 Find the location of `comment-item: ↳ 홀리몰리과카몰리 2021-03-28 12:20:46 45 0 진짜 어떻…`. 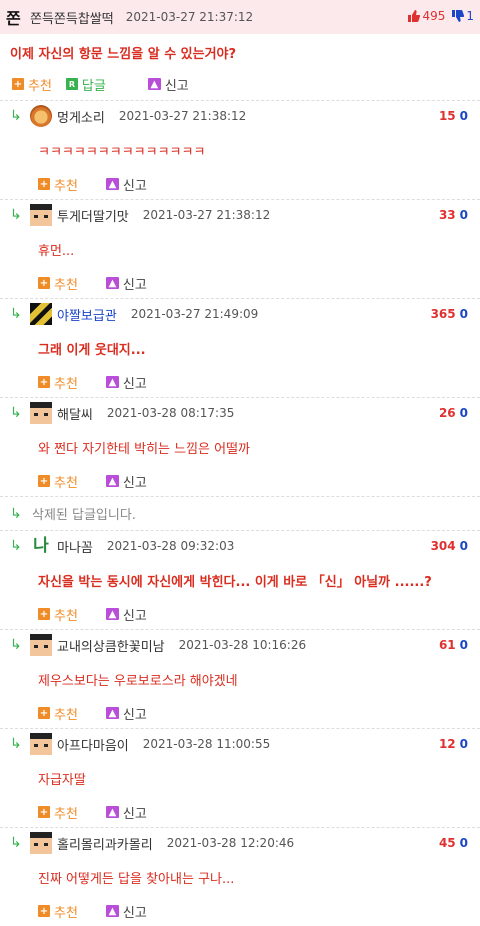

comment-item: ↳ 홀리몰리과카몰리 2021-03-28 12:20:46 45 0 진짜 어떻… is located at coordinates (240, 876).